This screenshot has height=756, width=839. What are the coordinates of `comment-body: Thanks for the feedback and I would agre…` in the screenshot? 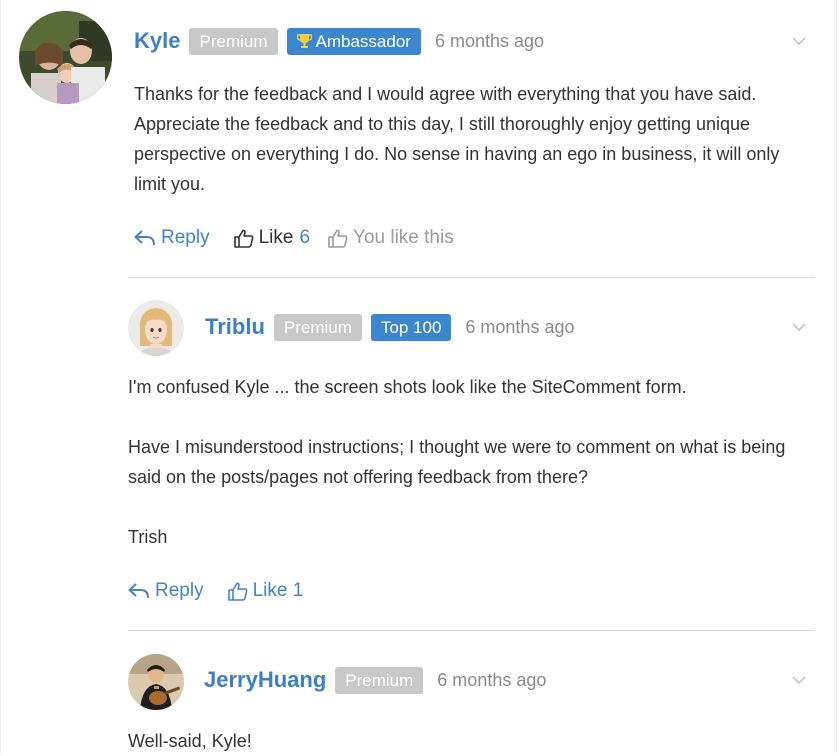 It's located at (474, 139).